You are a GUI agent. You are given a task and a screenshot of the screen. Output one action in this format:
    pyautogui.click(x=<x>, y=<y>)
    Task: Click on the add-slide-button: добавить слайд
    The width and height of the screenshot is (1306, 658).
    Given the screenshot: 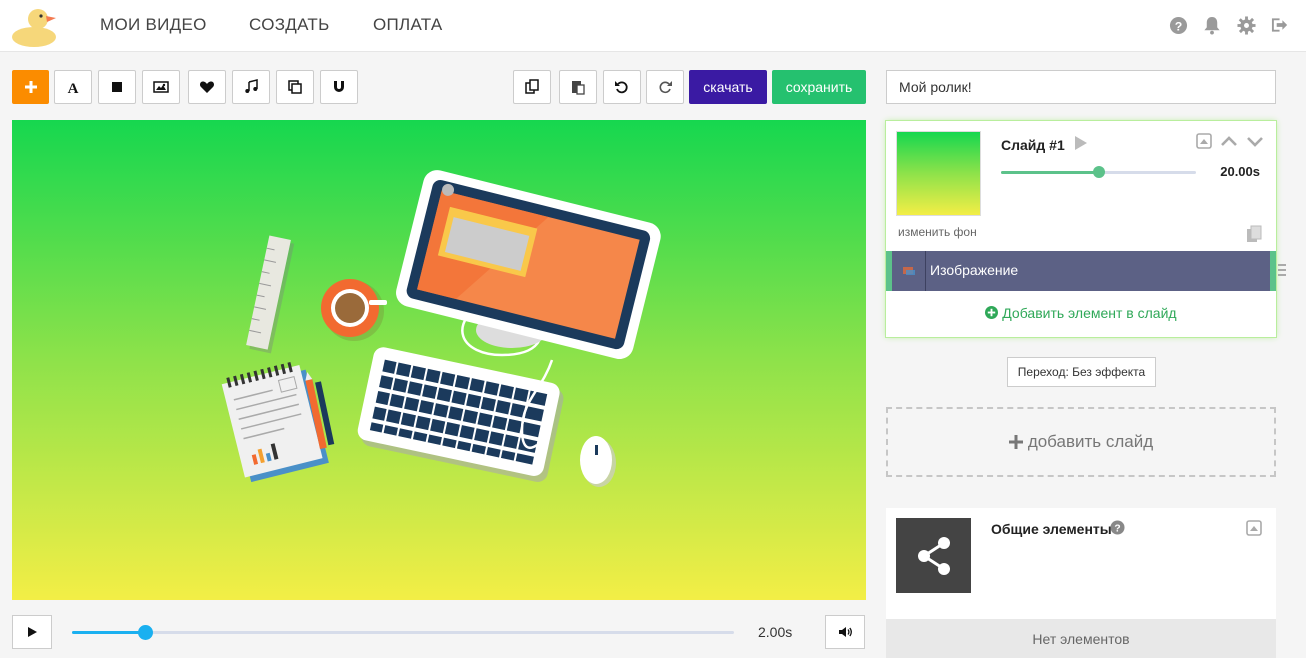 What is the action you would take?
    pyautogui.click(x=1081, y=442)
    